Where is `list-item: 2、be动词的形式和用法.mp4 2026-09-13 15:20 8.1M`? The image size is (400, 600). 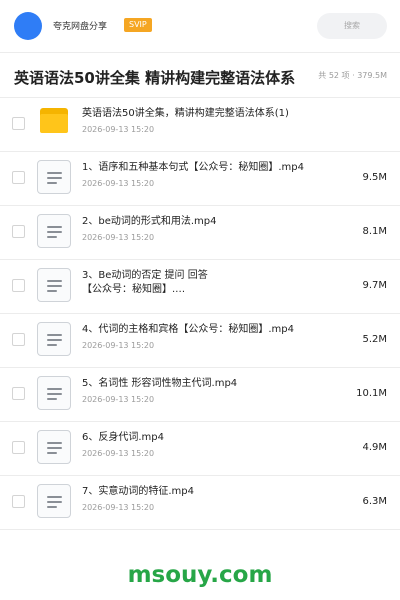 list-item: 2、be动词的形式和用法.mp4 2026-09-13 15:20 8.1M is located at coordinates (200, 233).